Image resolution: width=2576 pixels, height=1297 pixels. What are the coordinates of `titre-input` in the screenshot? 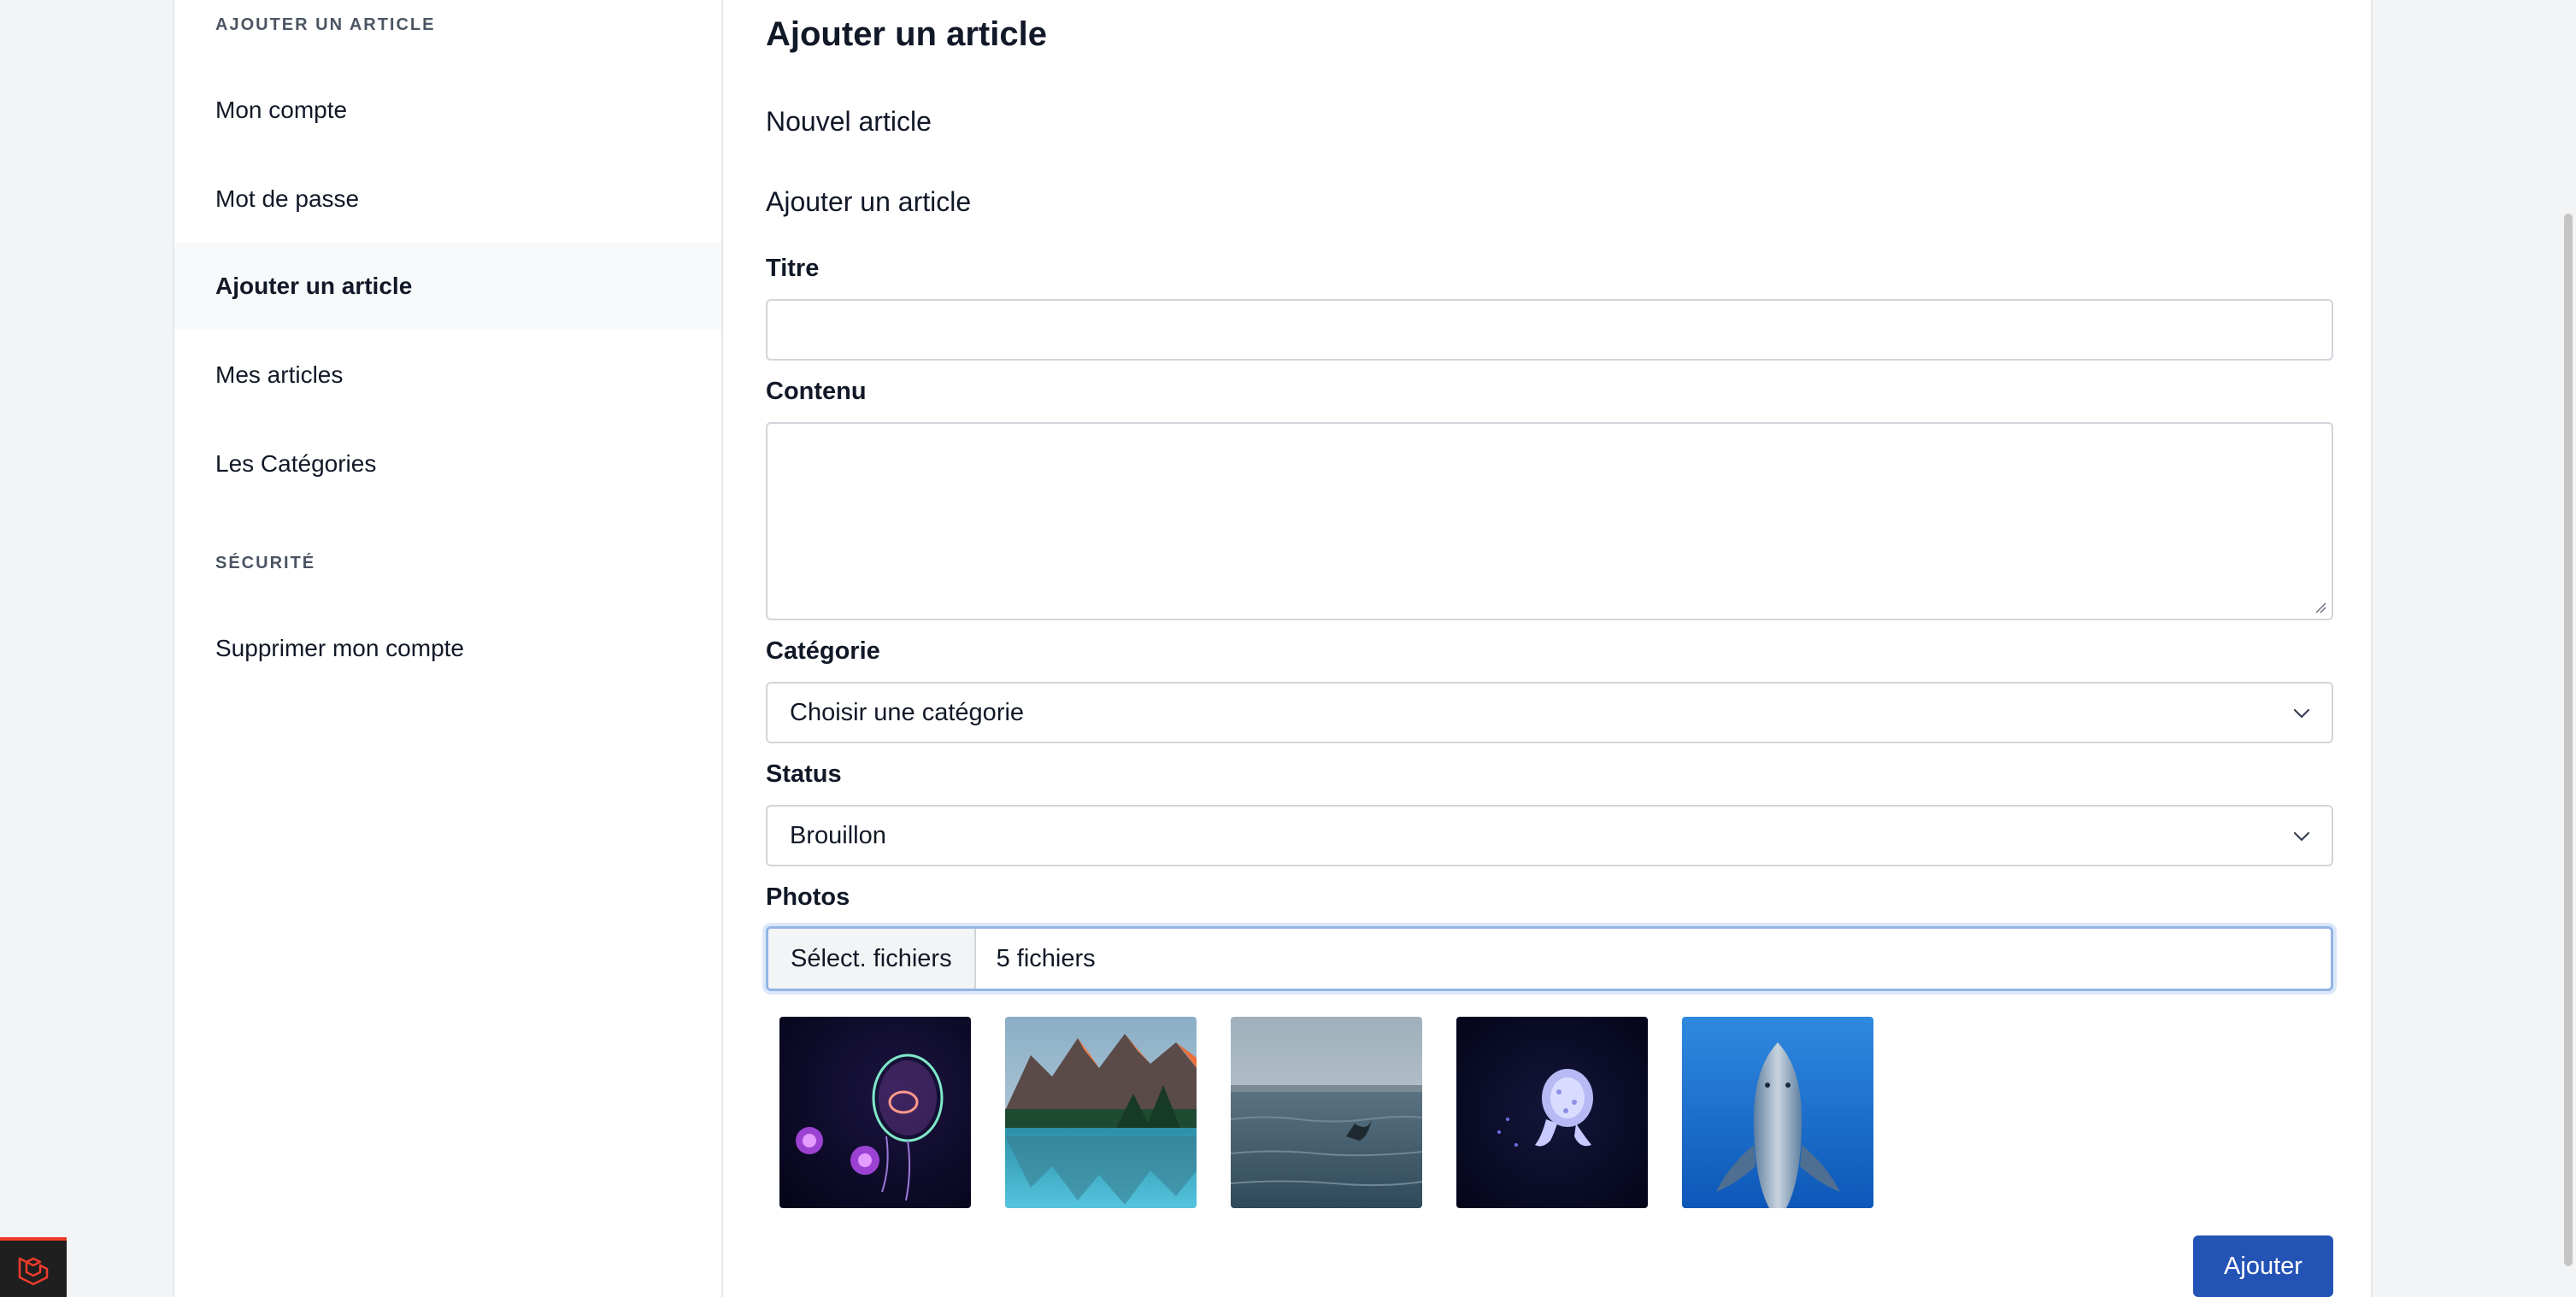 It's located at (1549, 330).